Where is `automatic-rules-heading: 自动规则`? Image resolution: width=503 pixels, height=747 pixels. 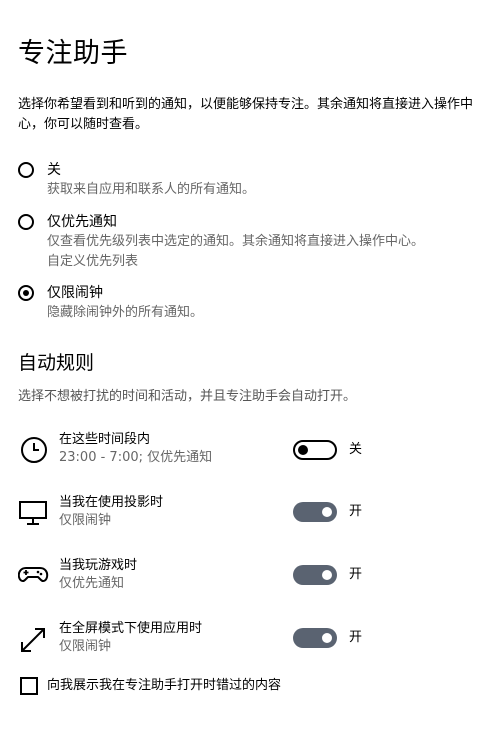
automatic-rules-heading: 自动规则 is located at coordinates (56, 363).